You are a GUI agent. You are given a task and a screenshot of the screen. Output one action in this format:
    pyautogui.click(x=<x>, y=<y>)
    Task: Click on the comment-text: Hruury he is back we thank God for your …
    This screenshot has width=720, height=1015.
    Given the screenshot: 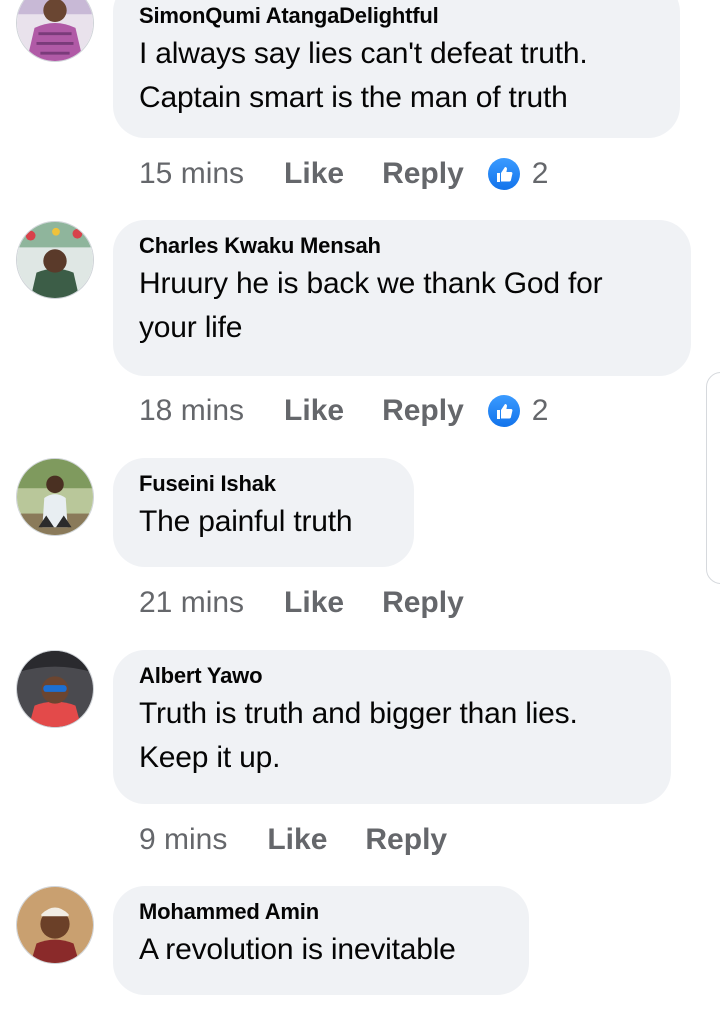 What is the action you would take?
    pyautogui.click(x=371, y=305)
    